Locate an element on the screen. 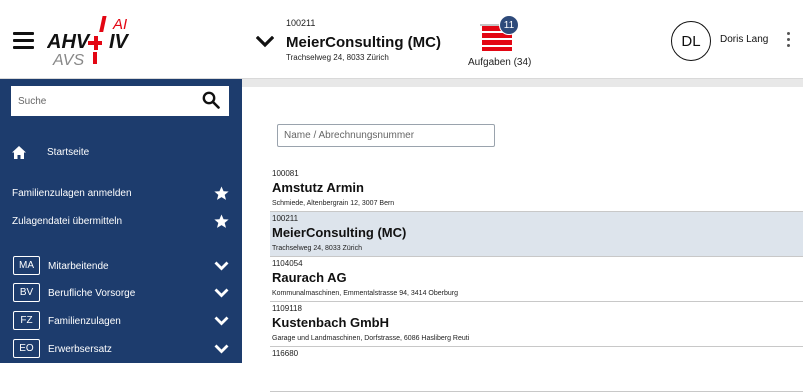  sidebar-item-label: Familienzulagen is located at coordinates (84, 321).